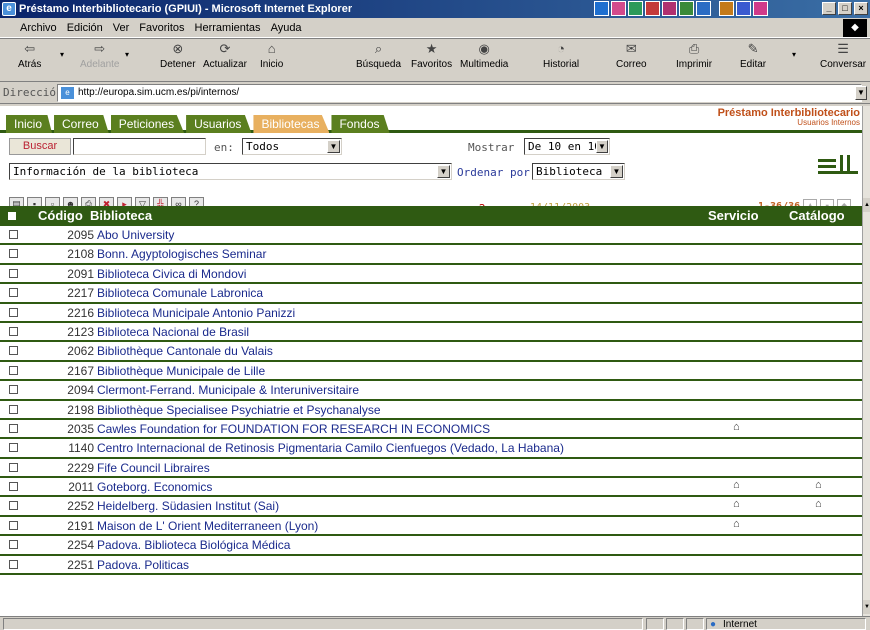 The width and height of the screenshot is (870, 630). What do you see at coordinates (127, 55) in the screenshot?
I see `forward-dropdown-icon: ▾` at bounding box center [127, 55].